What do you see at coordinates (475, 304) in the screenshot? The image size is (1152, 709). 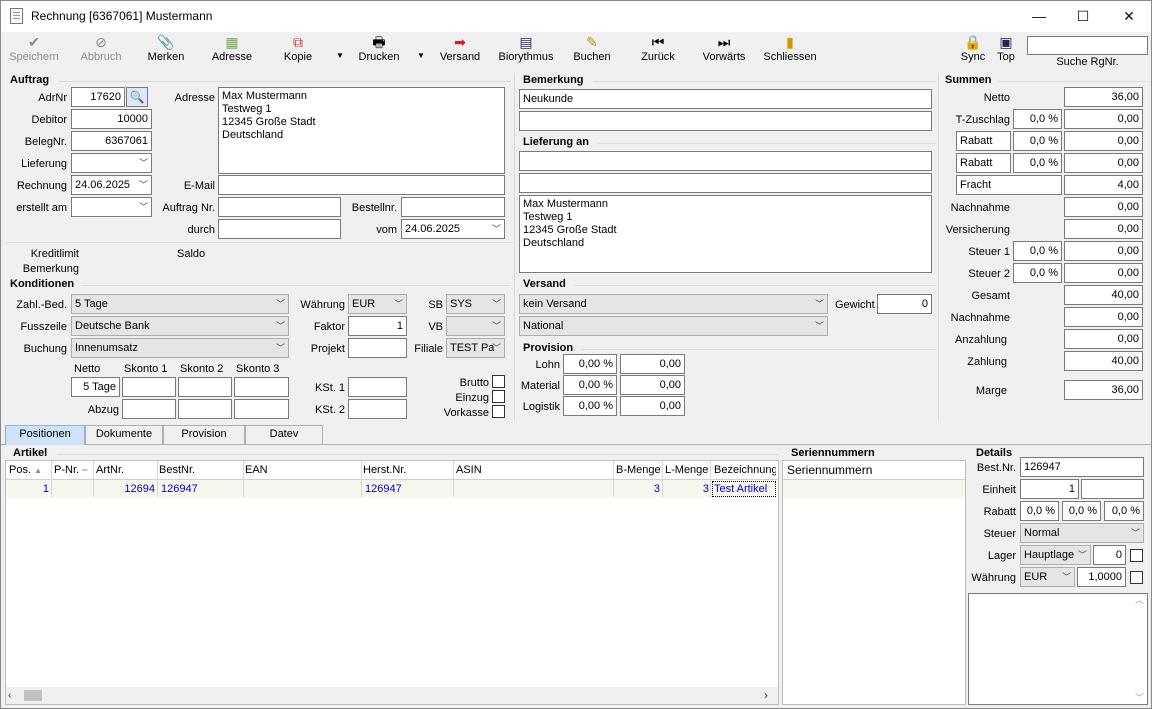 I see `sb-select: SYS ﹀` at bounding box center [475, 304].